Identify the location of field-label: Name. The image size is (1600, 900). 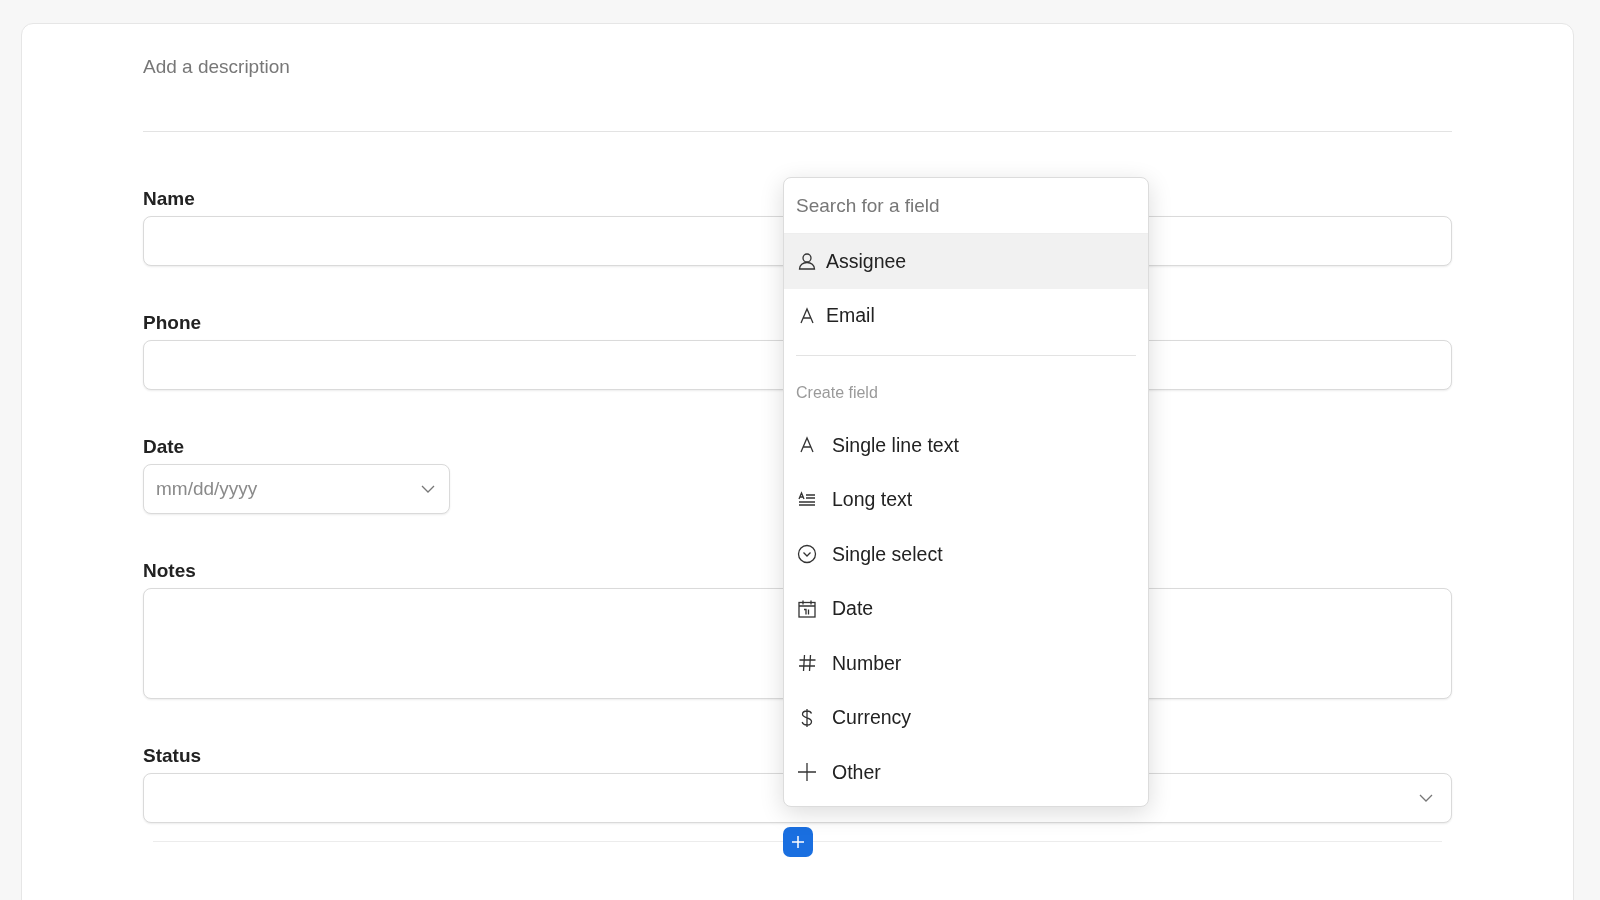
(169, 199).